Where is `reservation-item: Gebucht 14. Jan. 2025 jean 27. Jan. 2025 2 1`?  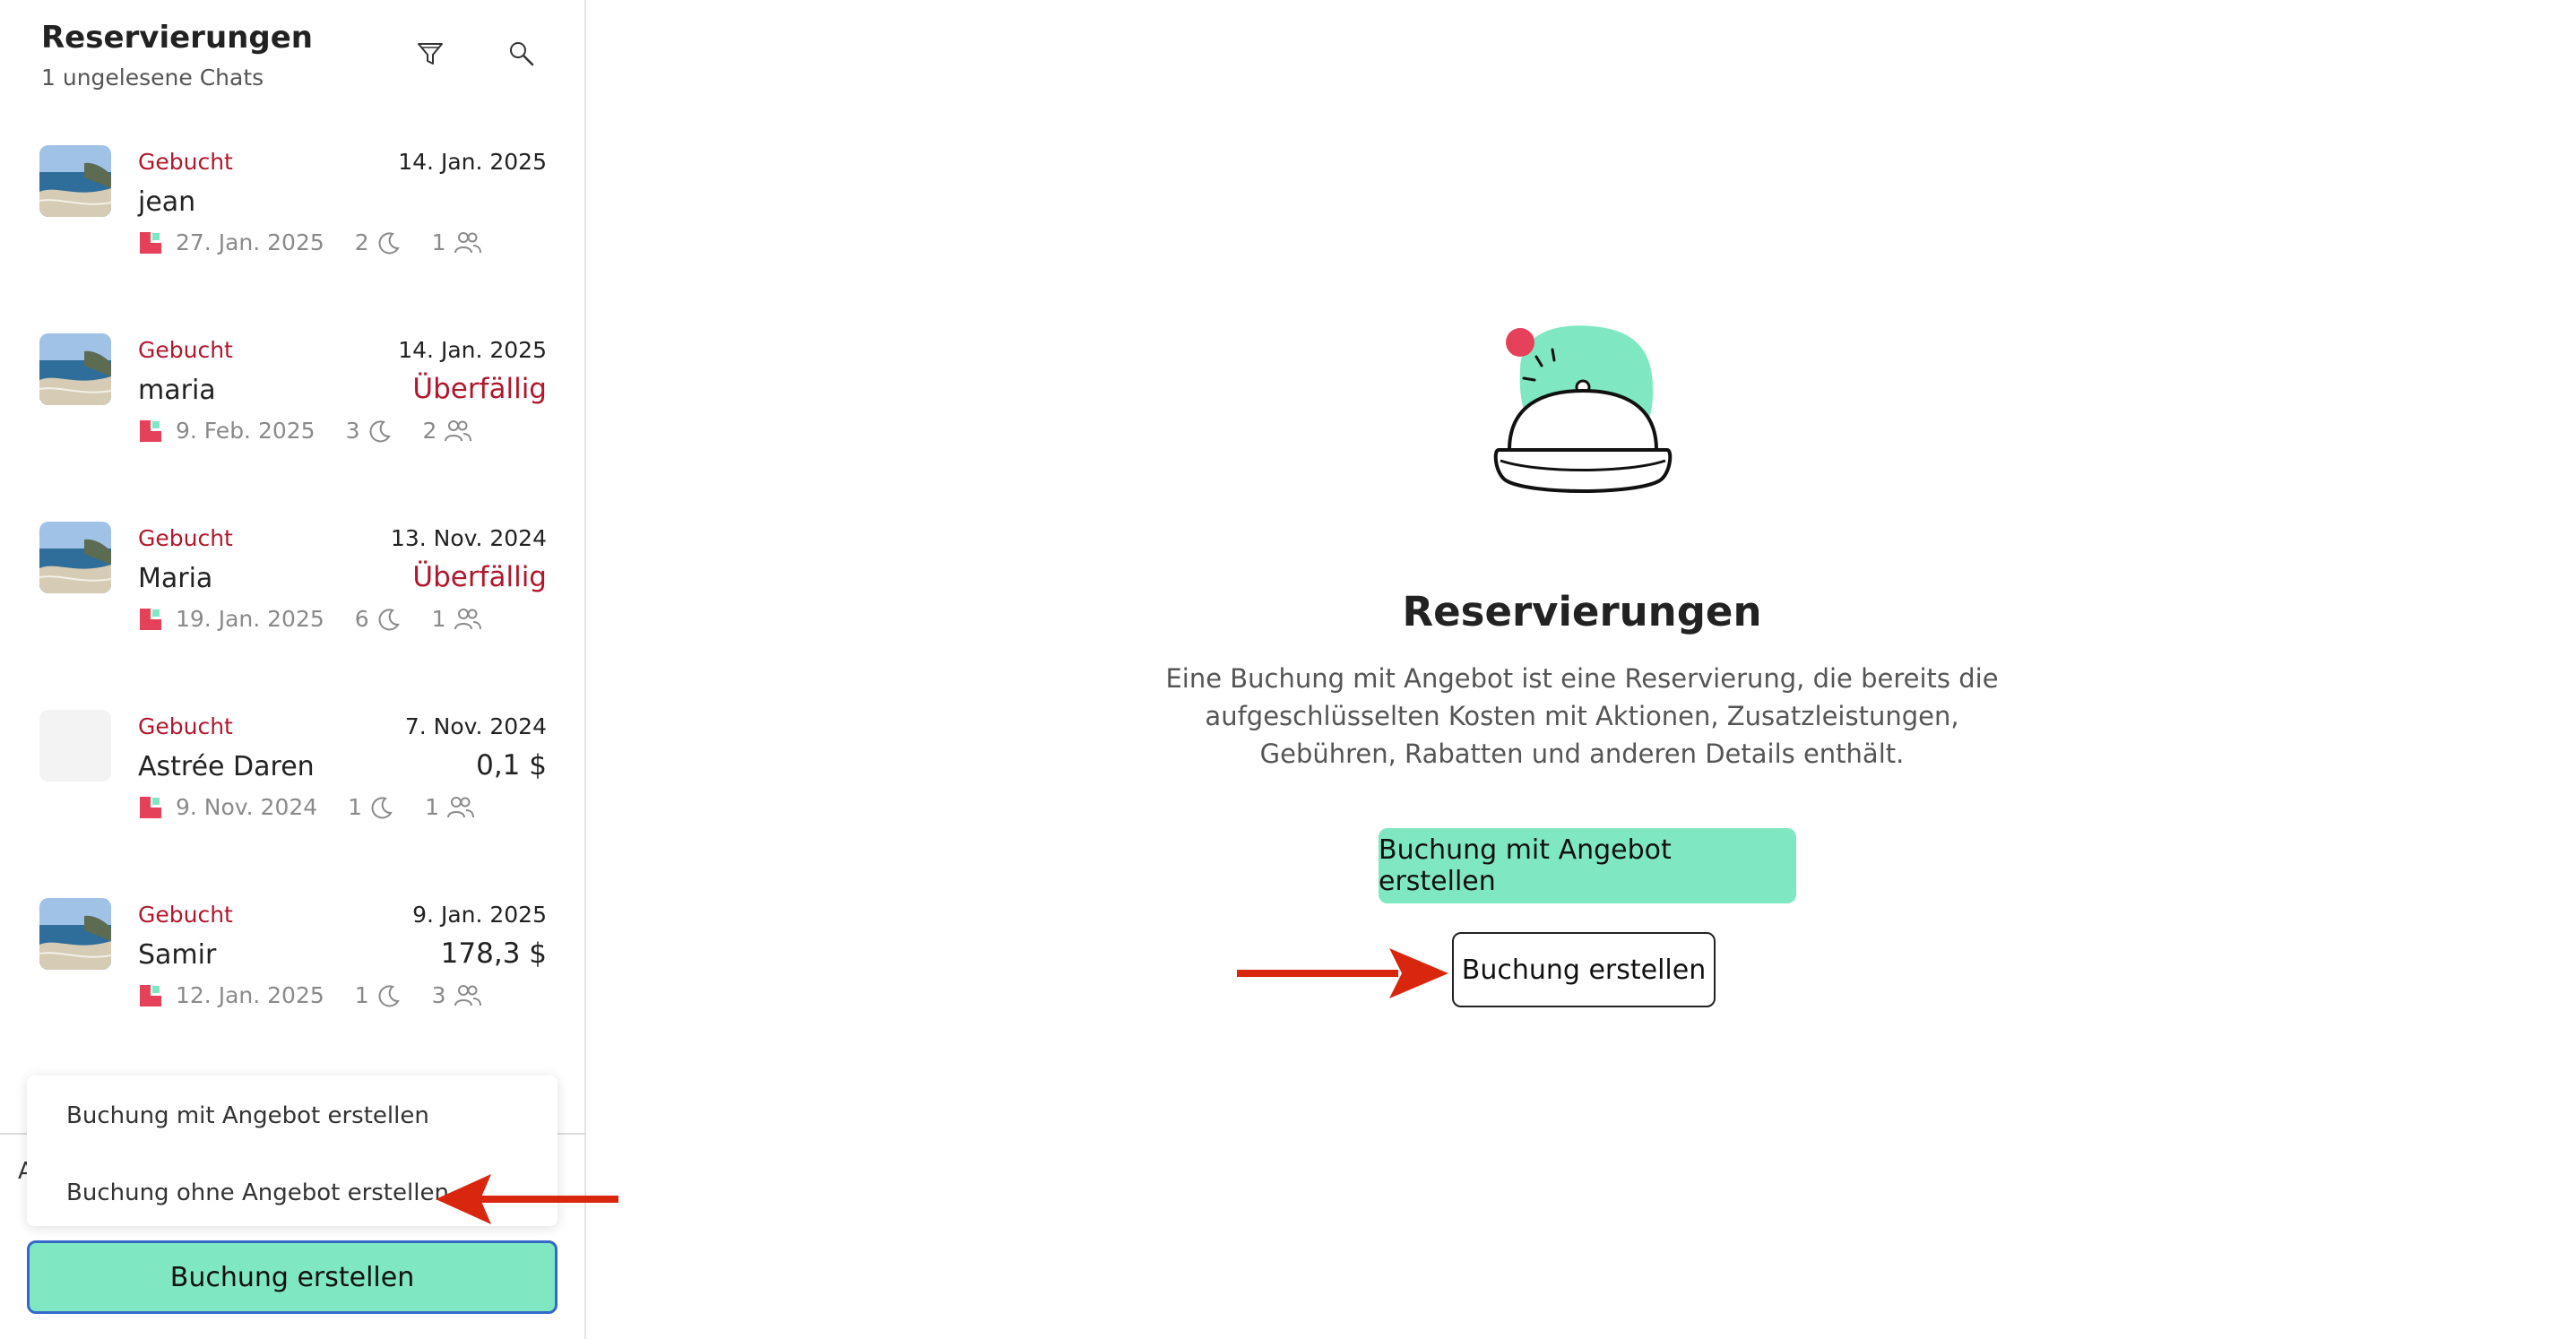 reservation-item: Gebucht 14. Jan. 2025 jean 27. Jan. 2025 2 1 is located at coordinates (292, 229).